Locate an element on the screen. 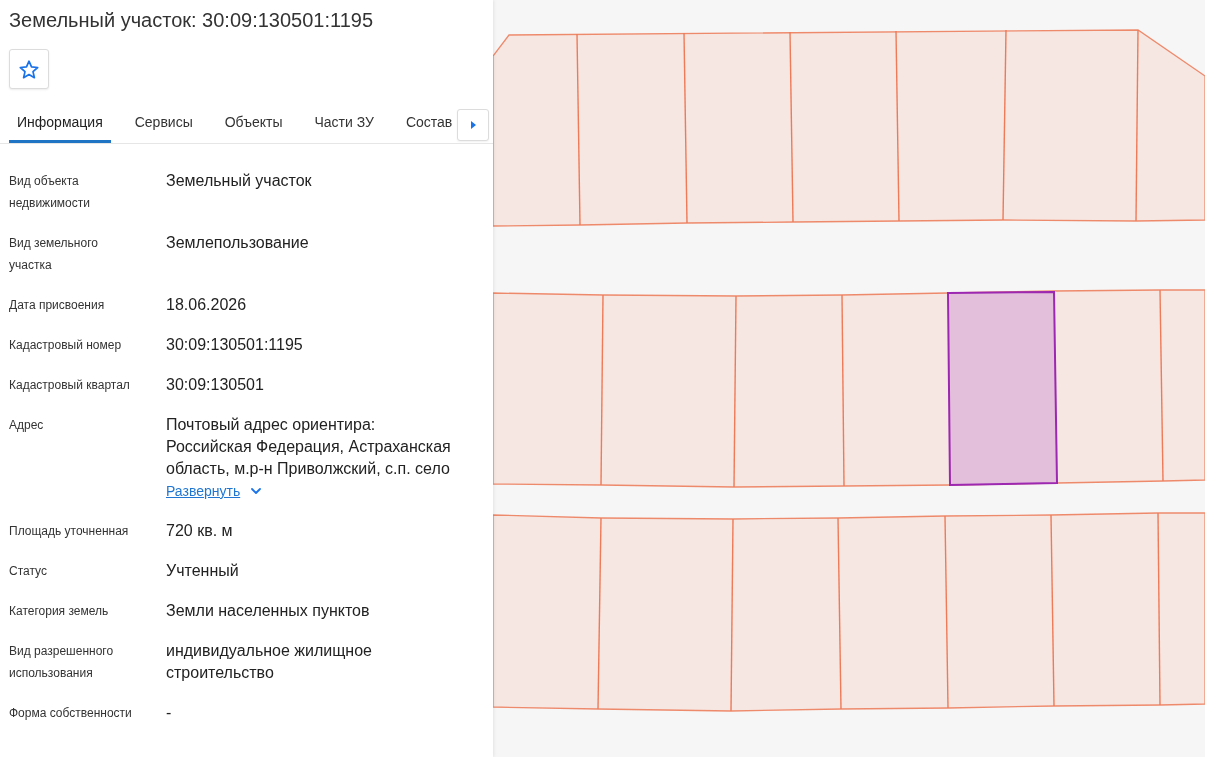 This screenshot has height=757, width=1205. tab: Информация is located at coordinates (60, 125).